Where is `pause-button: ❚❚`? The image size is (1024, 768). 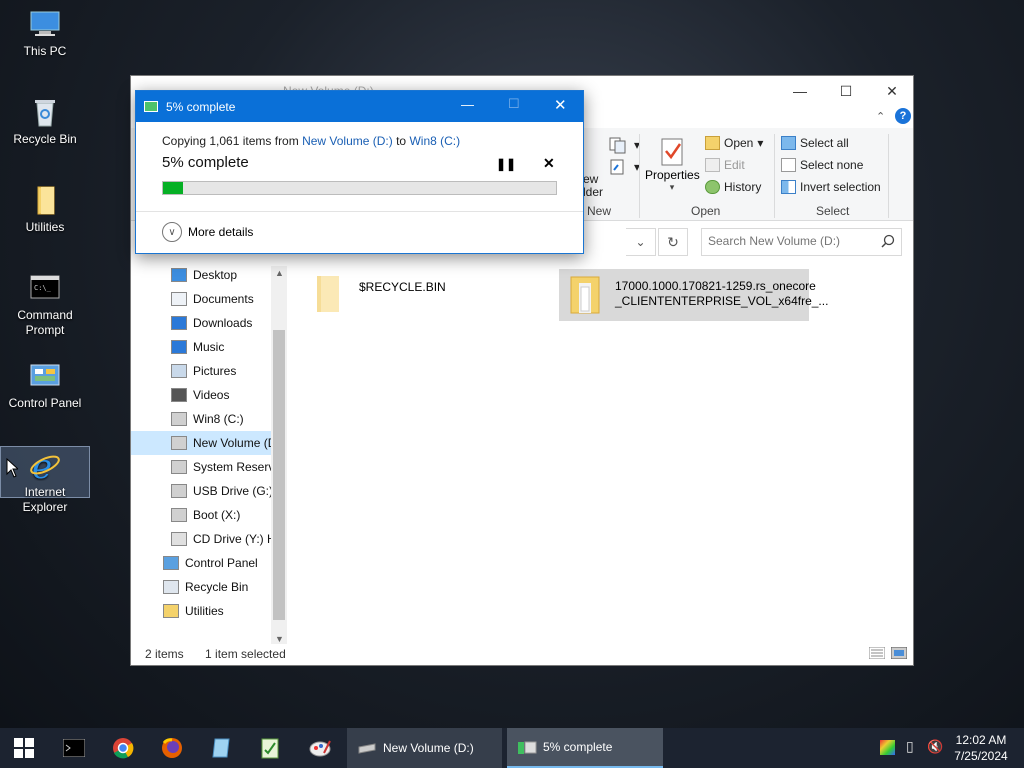 pause-button: ❚❚ is located at coordinates (506, 164).